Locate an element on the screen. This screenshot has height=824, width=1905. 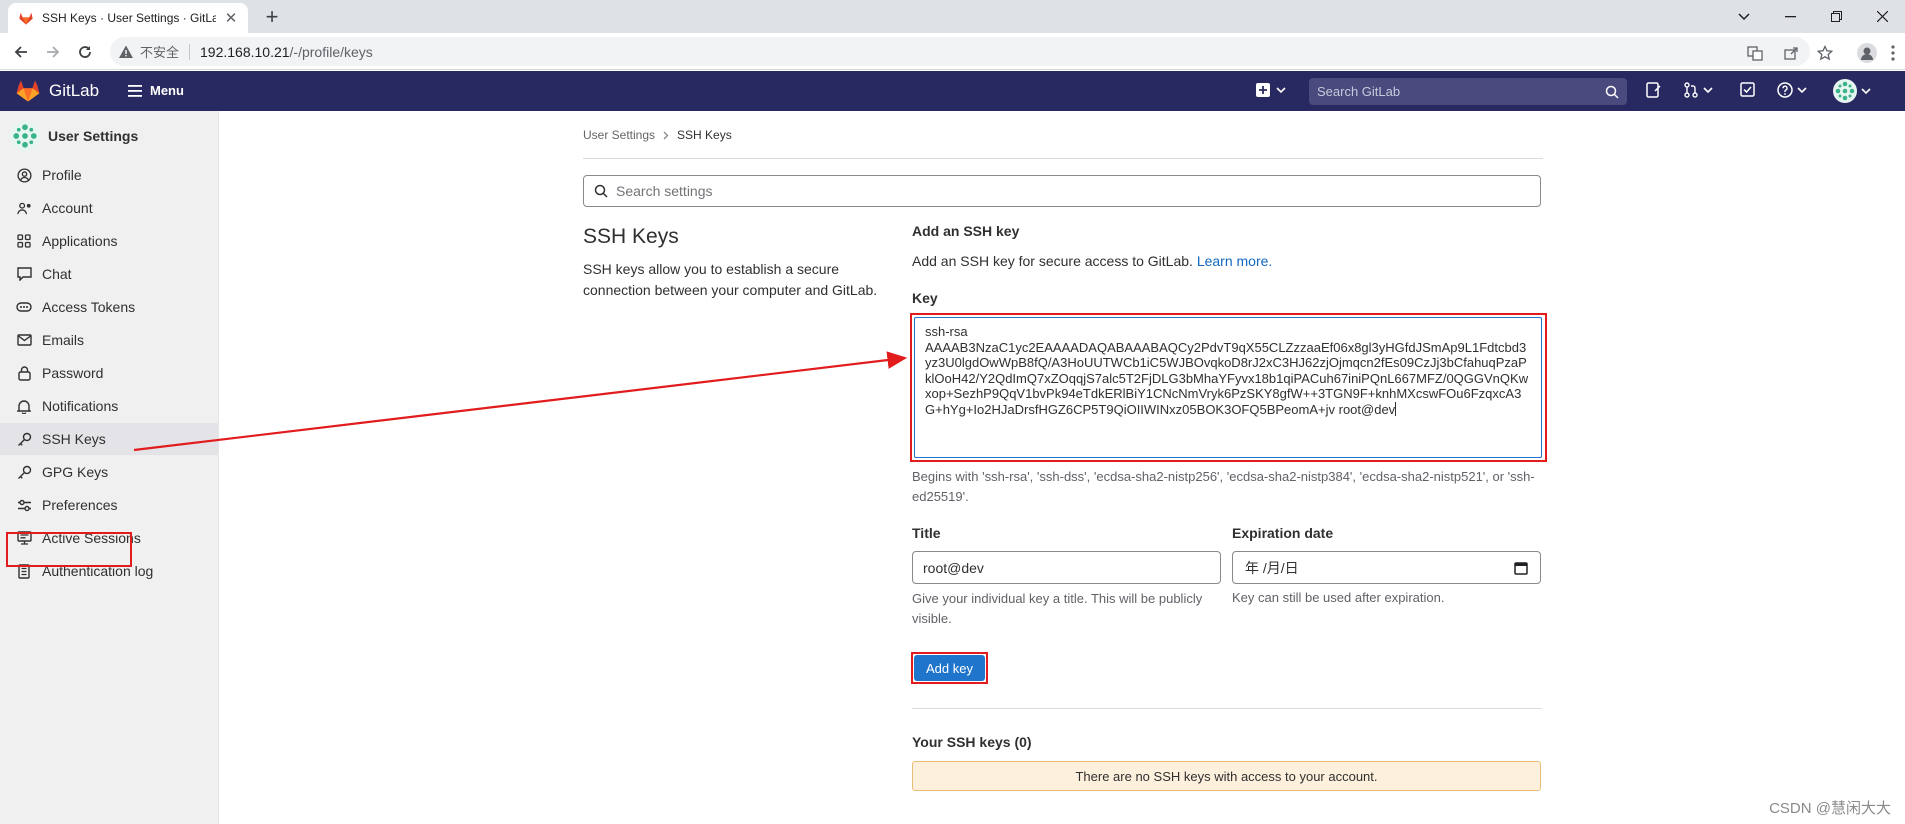
bookmark-star-icon is located at coordinates (1825, 53).